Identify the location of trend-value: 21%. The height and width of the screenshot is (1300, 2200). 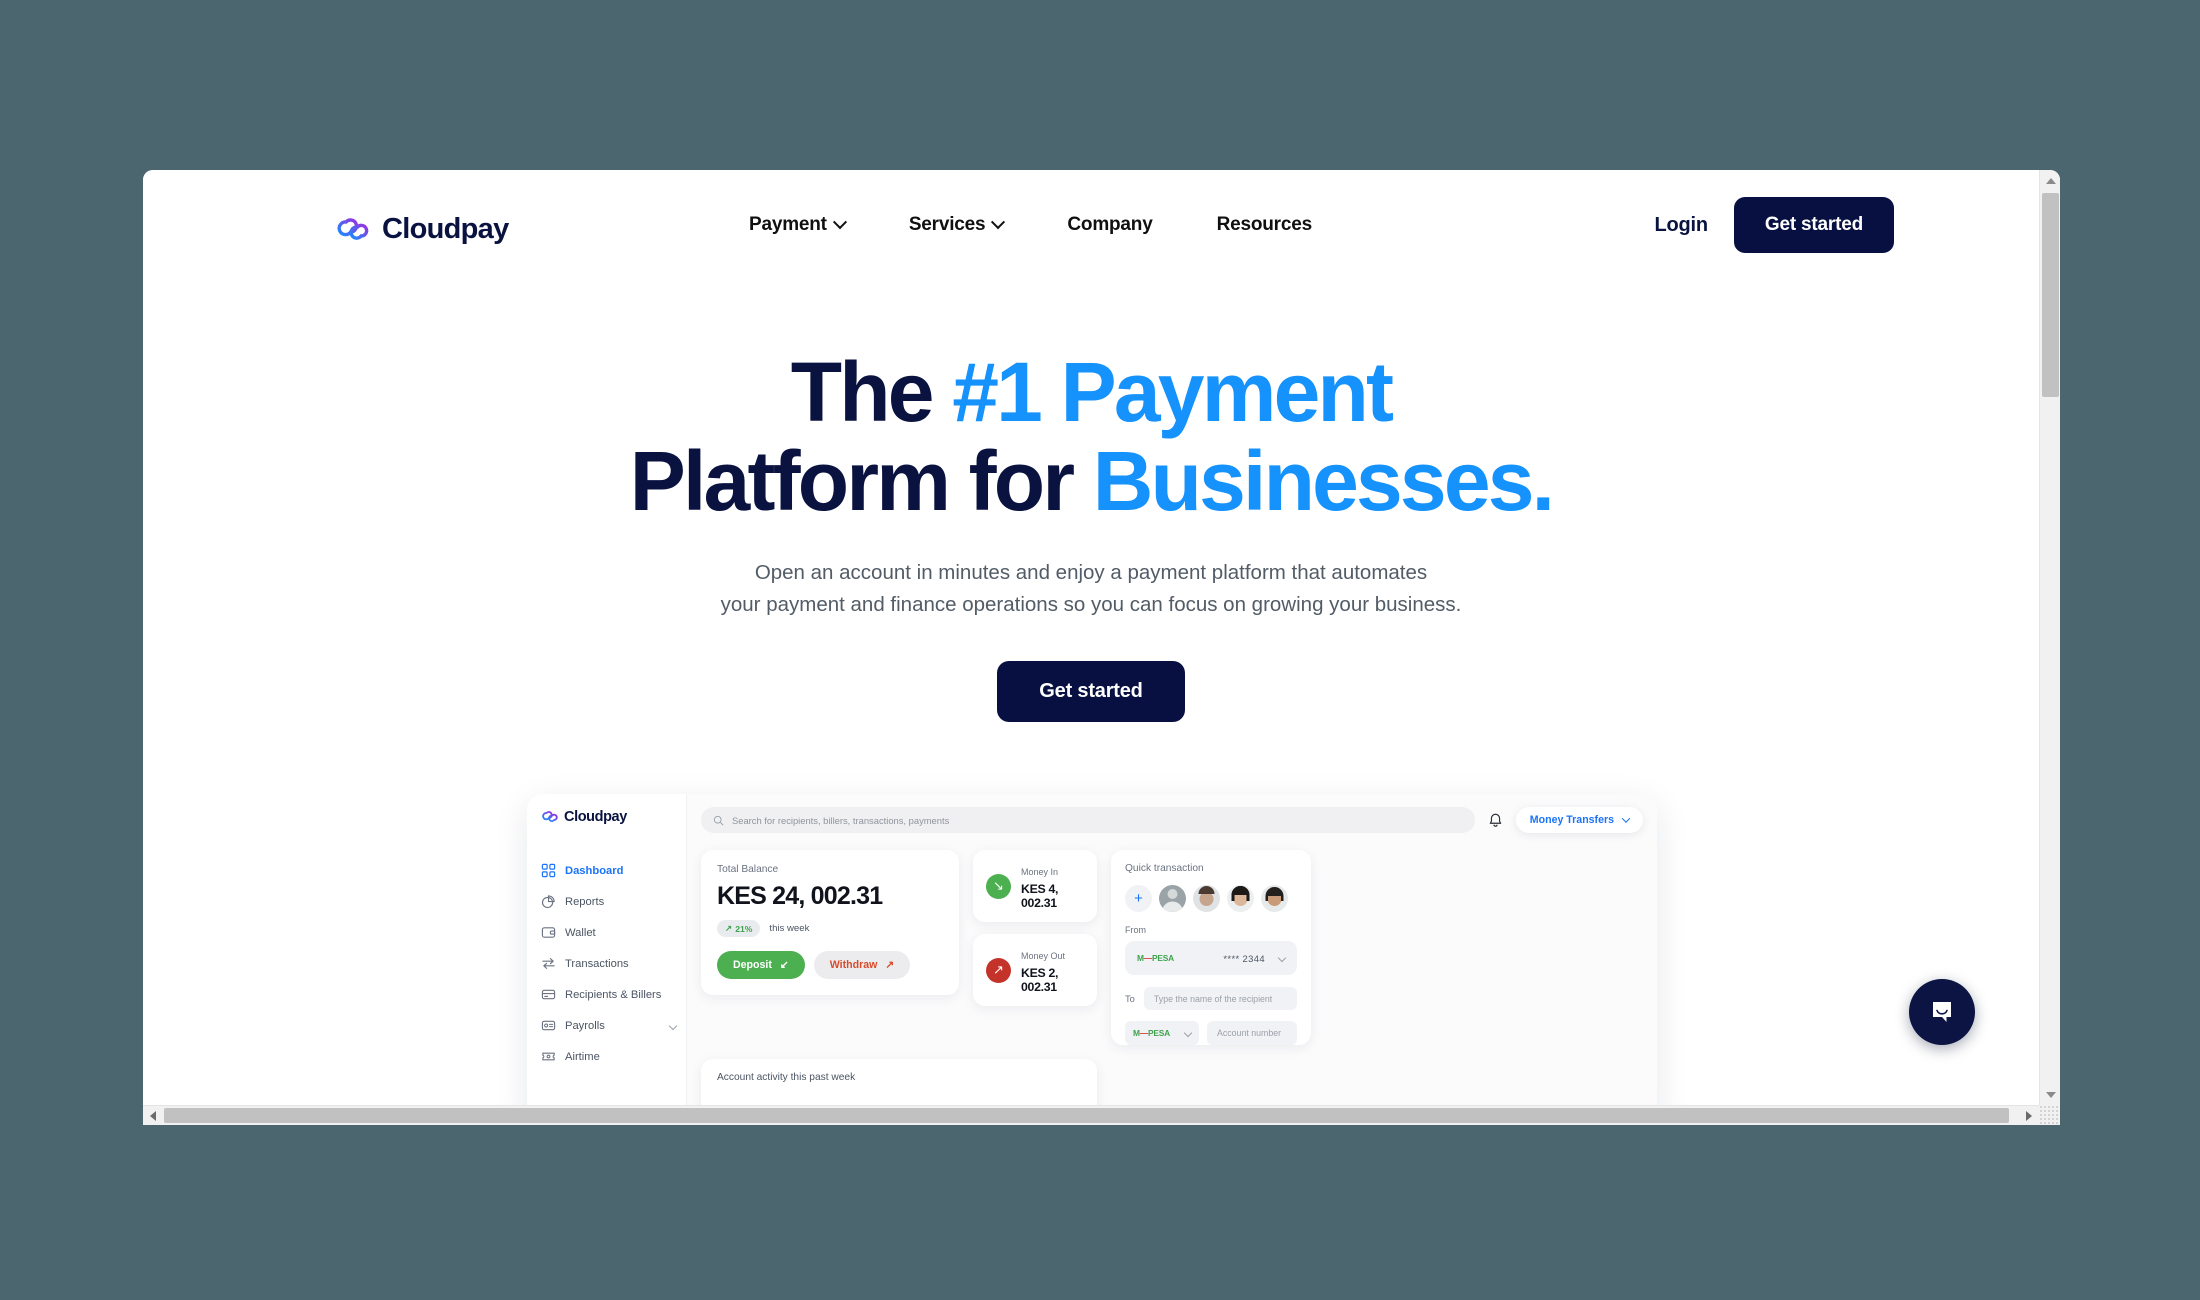
(744, 928).